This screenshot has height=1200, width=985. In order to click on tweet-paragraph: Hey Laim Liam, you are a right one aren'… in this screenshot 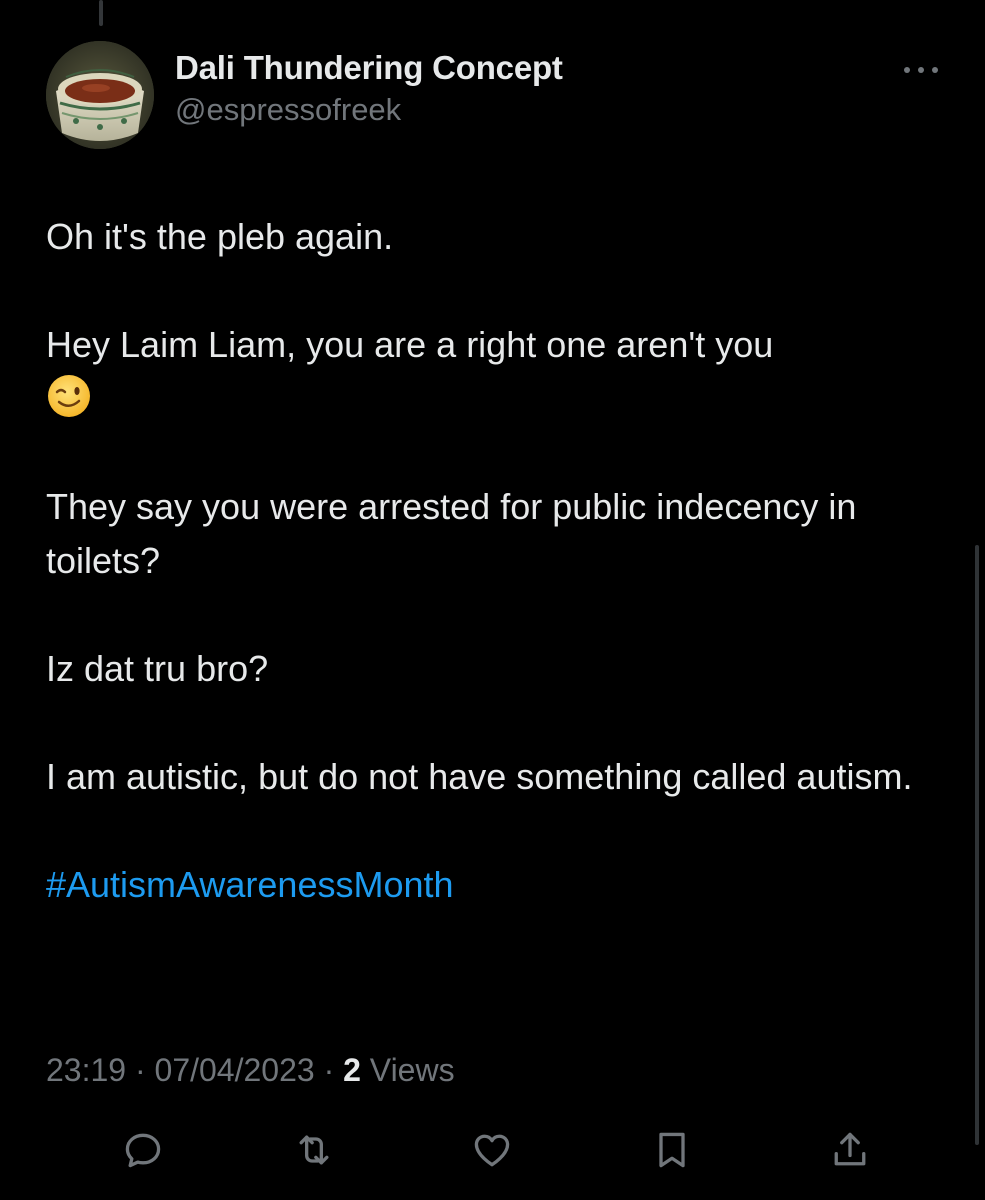, I will do `click(410, 344)`.